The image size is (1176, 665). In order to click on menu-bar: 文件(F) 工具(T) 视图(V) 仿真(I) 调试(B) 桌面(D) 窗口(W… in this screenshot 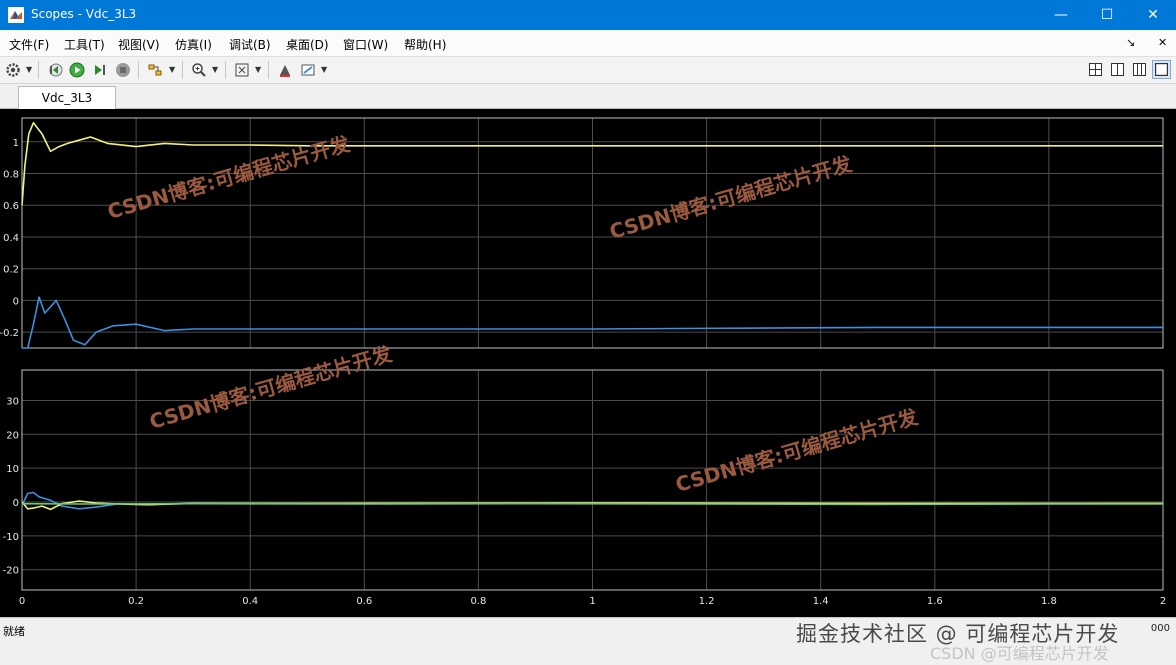, I will do `click(588, 43)`.